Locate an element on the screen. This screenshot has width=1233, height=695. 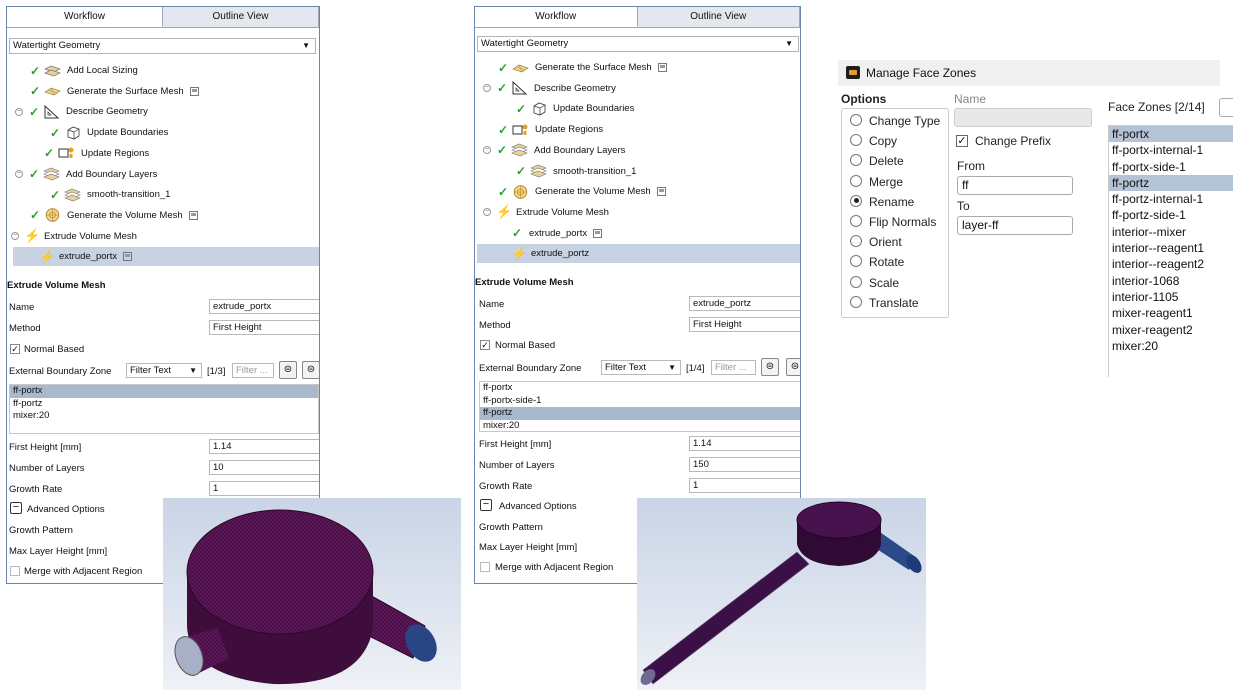
face-zone-item: ff-portz is located at coordinates (1171, 183).